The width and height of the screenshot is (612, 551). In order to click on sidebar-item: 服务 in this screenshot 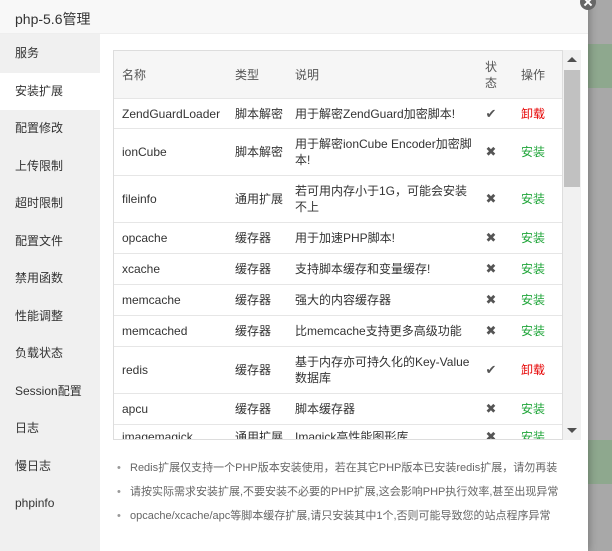, I will do `click(50, 53)`.